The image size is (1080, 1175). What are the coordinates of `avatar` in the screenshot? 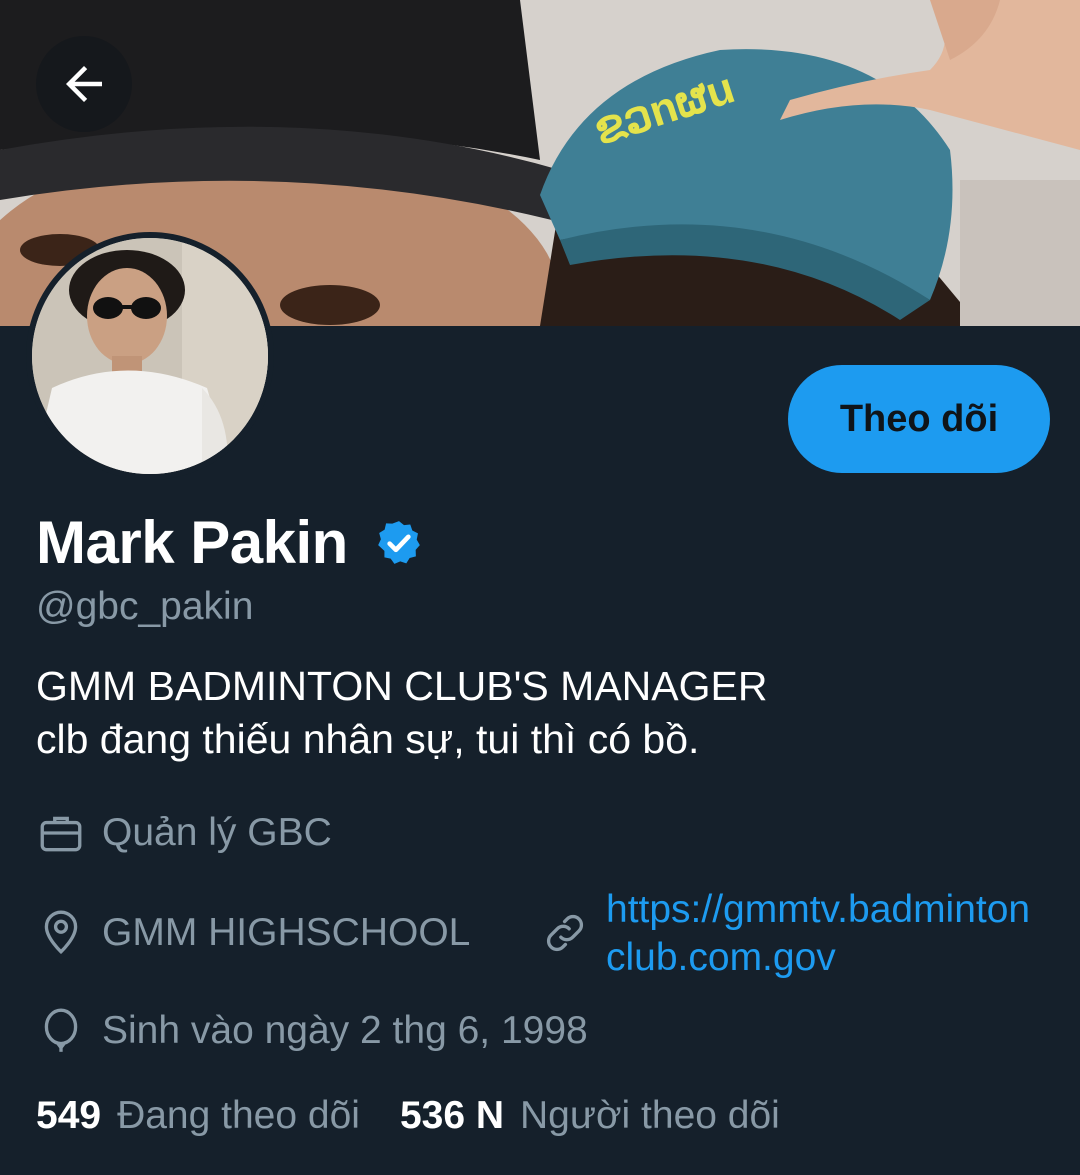 It's located at (150, 356).